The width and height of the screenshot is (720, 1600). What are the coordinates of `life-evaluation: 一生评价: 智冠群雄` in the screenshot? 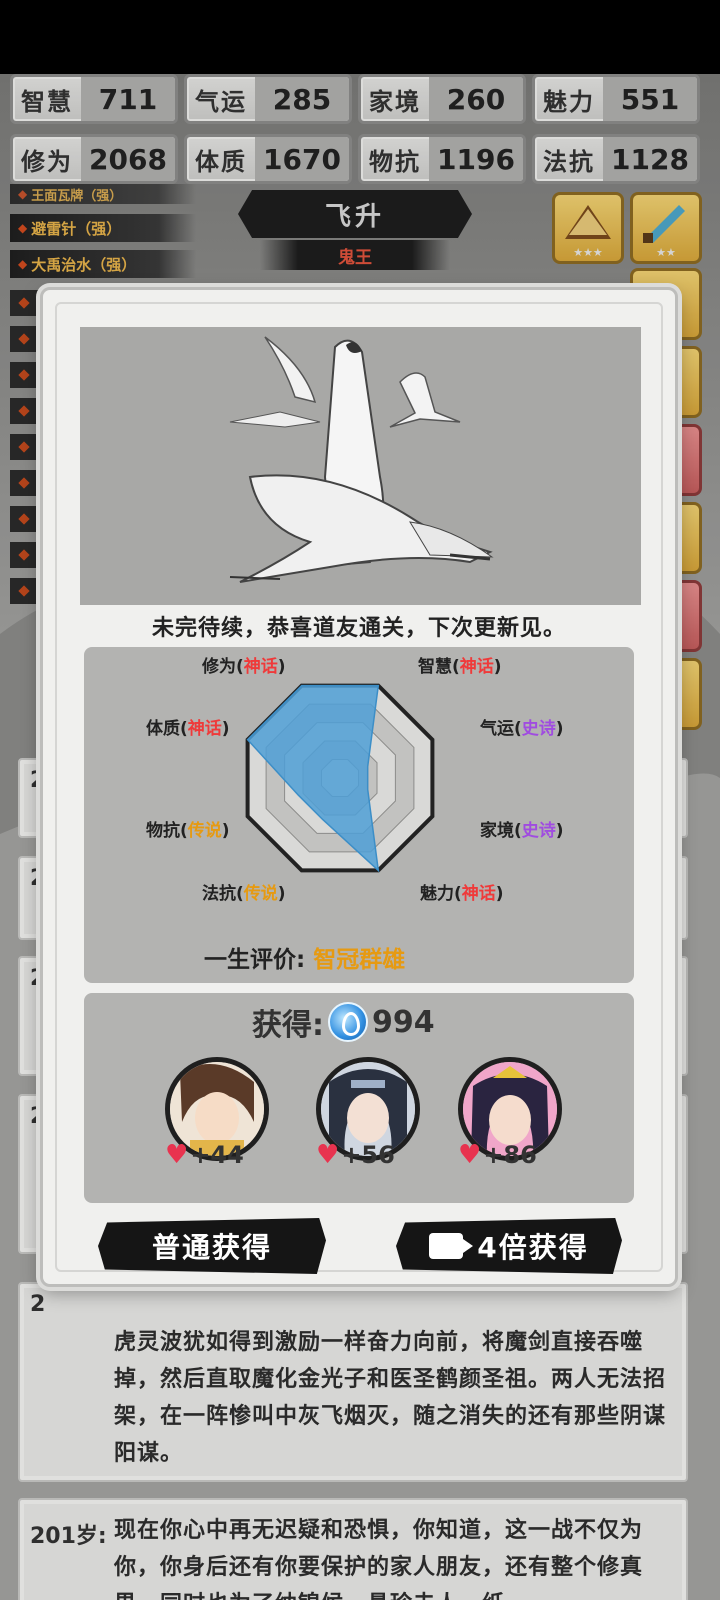 It's located at (305, 960).